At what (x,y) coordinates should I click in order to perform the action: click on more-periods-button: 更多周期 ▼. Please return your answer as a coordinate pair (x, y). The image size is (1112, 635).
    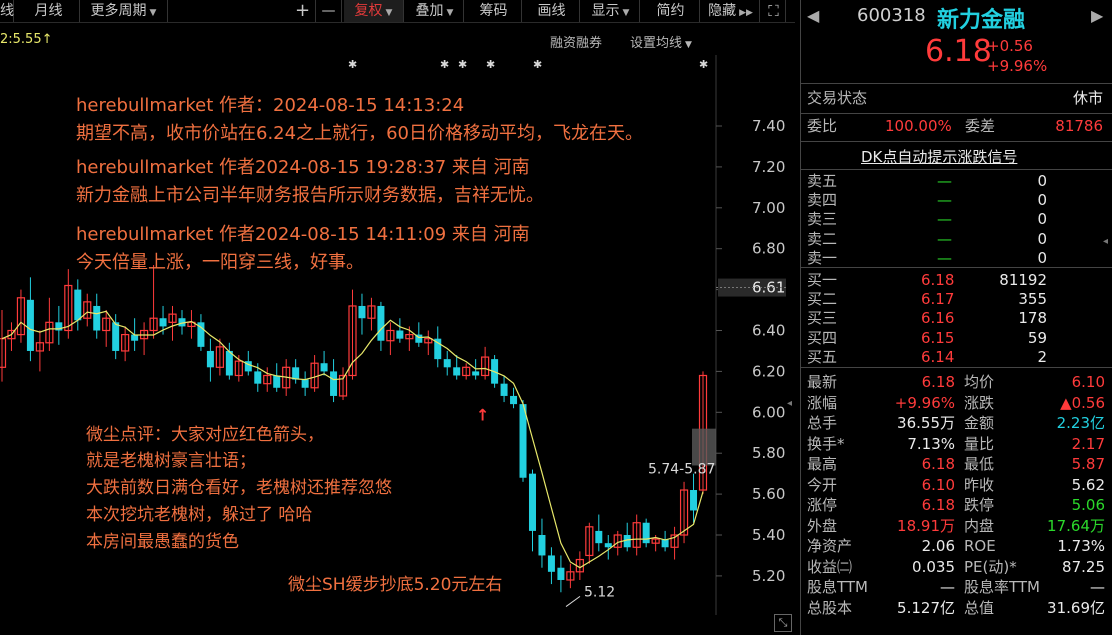
    Looking at the image, I should click on (124, 11).